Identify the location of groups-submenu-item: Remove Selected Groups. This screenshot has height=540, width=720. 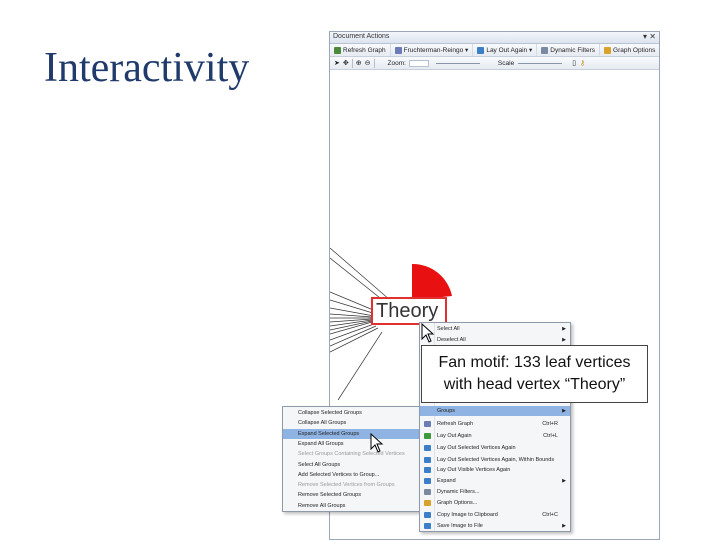
(351, 495).